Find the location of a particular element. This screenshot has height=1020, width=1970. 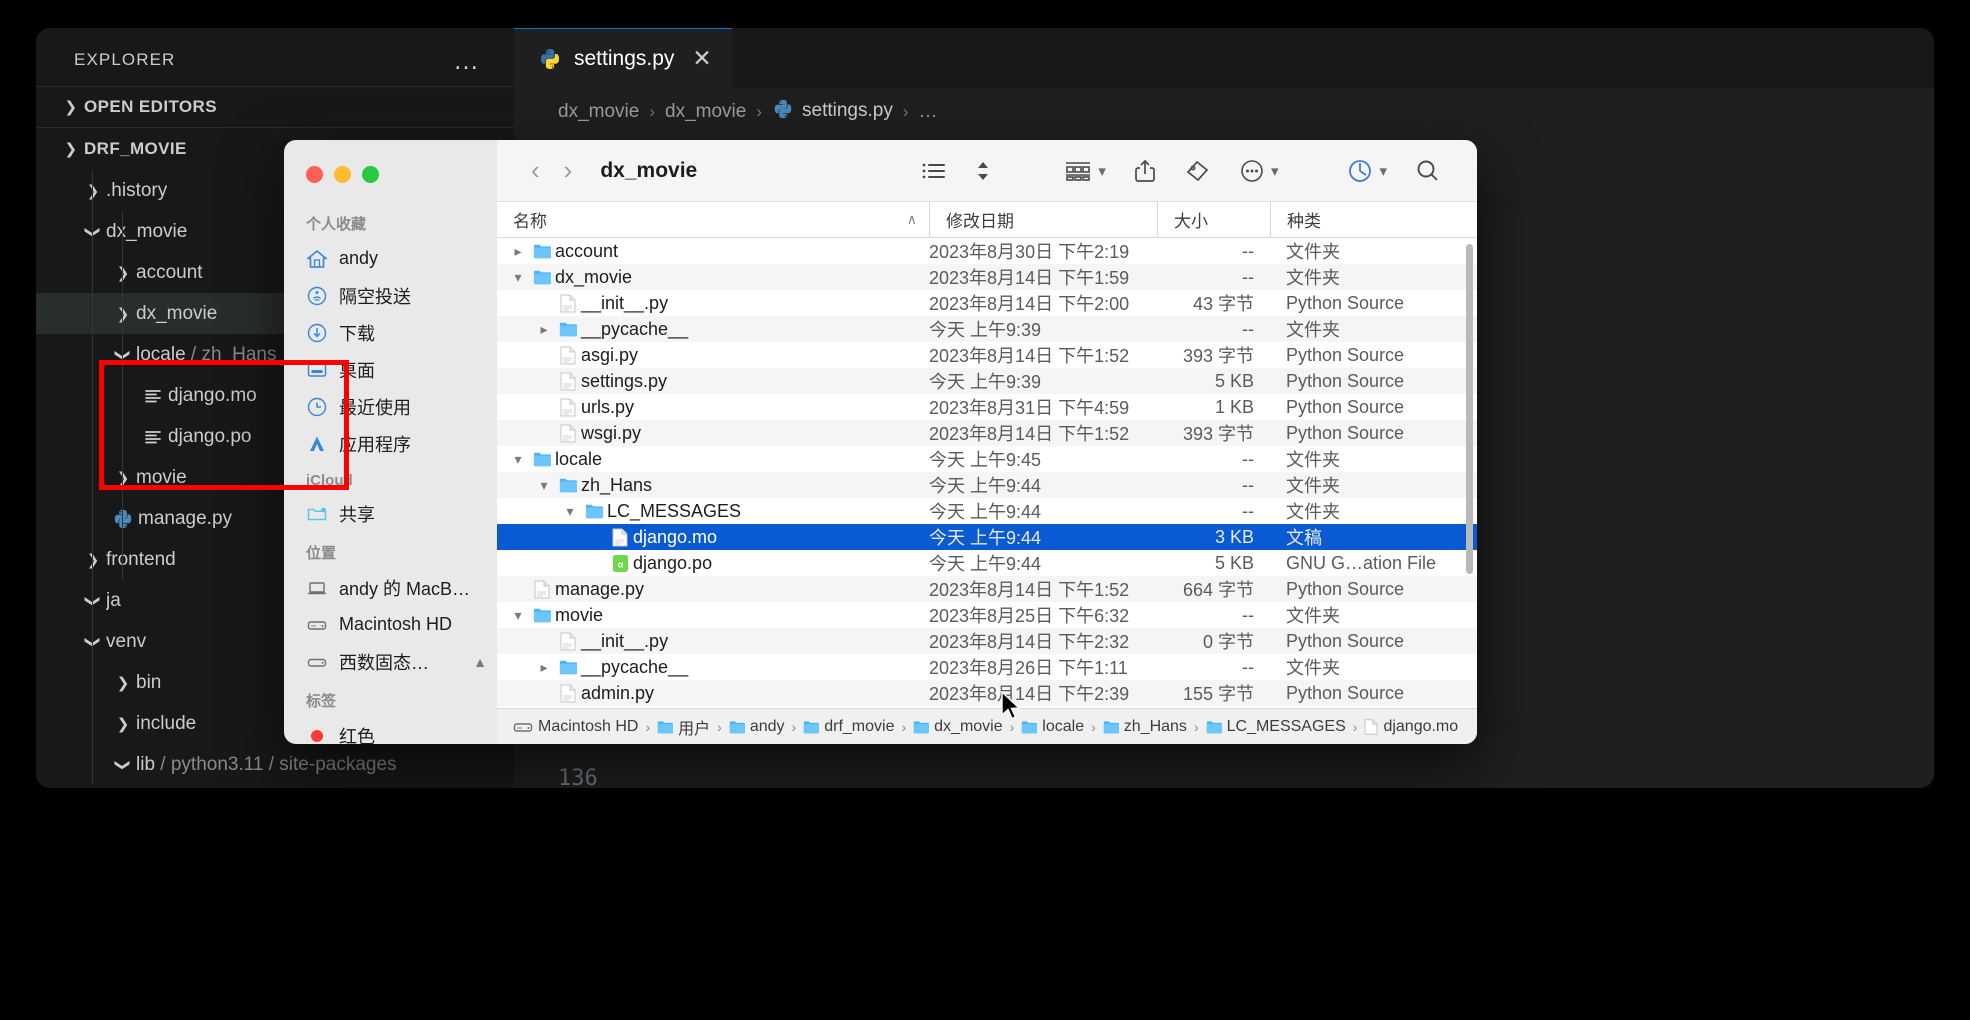

breadcrumb-item: settings.py is located at coordinates (832, 112).